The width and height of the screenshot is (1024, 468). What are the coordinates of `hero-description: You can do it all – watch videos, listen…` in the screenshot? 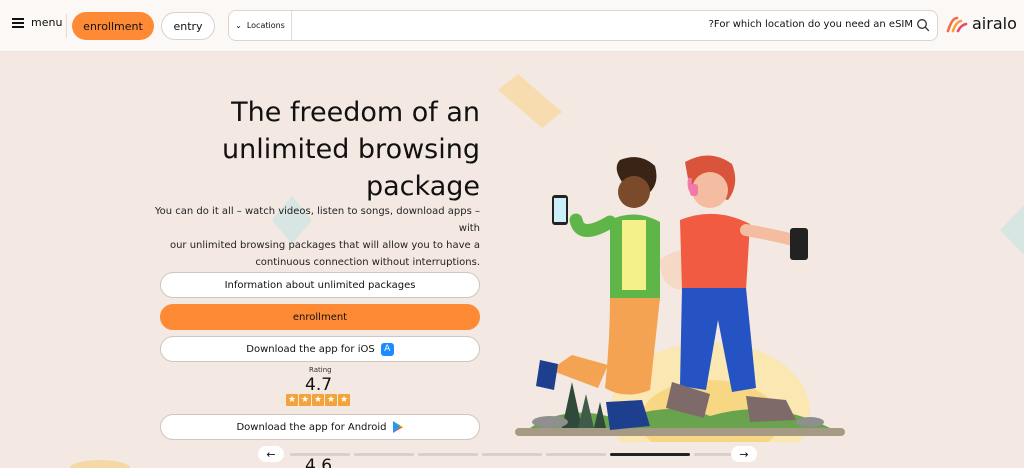 It's located at (310, 237).